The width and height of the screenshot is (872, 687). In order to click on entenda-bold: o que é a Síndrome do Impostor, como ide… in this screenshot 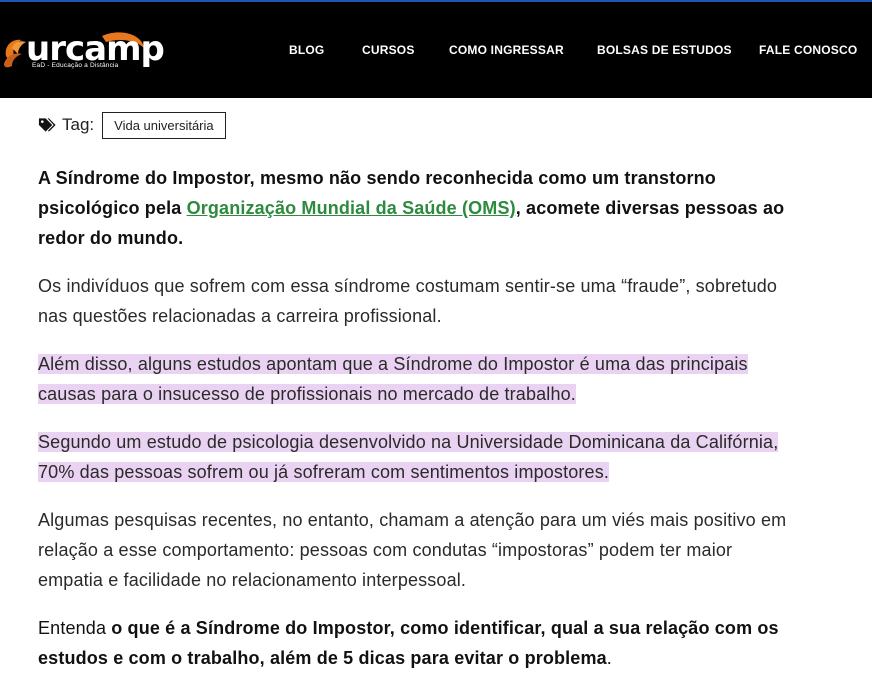, I will do `click(408, 643)`.